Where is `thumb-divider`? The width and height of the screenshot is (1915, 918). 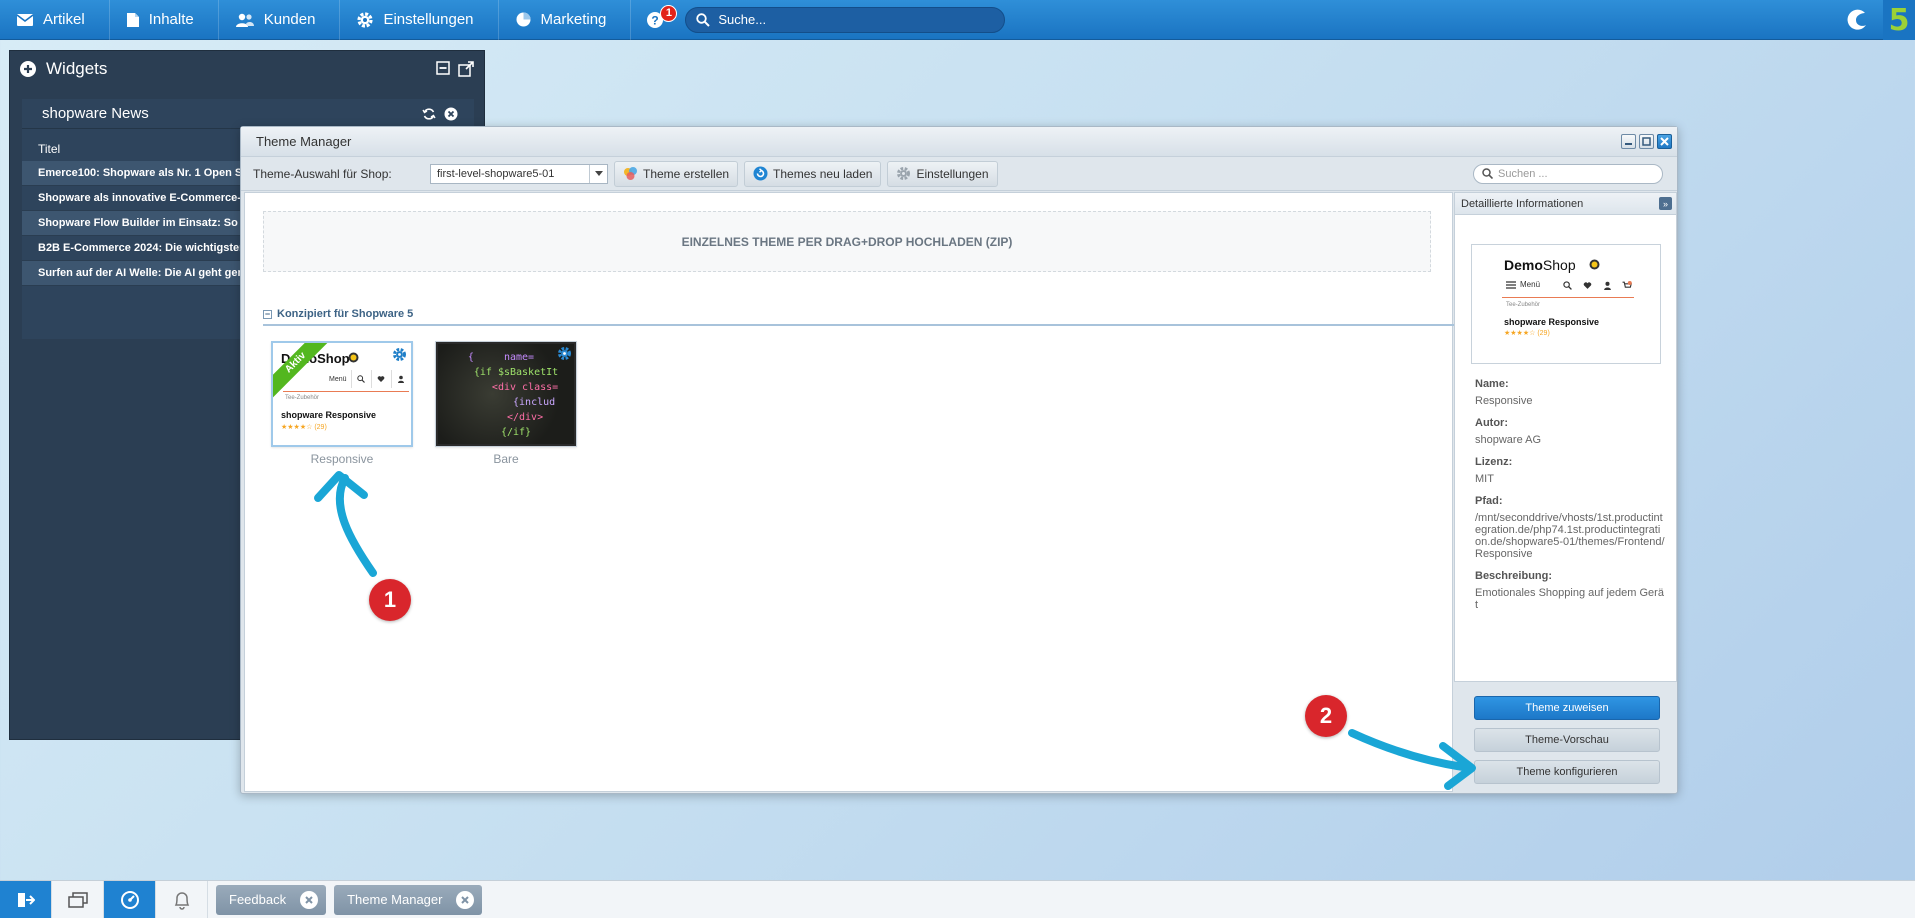 thumb-divider is located at coordinates (346, 391).